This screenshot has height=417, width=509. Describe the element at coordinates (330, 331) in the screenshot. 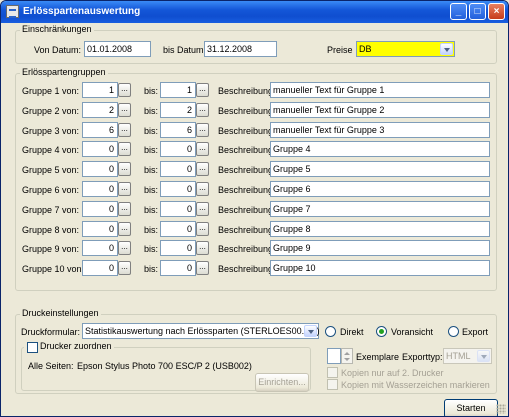

I see `radio-direkt` at that location.